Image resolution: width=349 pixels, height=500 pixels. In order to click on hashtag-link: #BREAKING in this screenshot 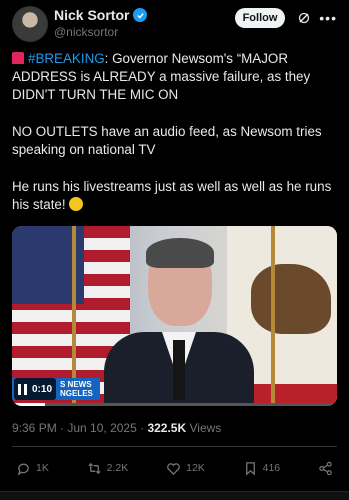, I will do `click(66, 58)`.